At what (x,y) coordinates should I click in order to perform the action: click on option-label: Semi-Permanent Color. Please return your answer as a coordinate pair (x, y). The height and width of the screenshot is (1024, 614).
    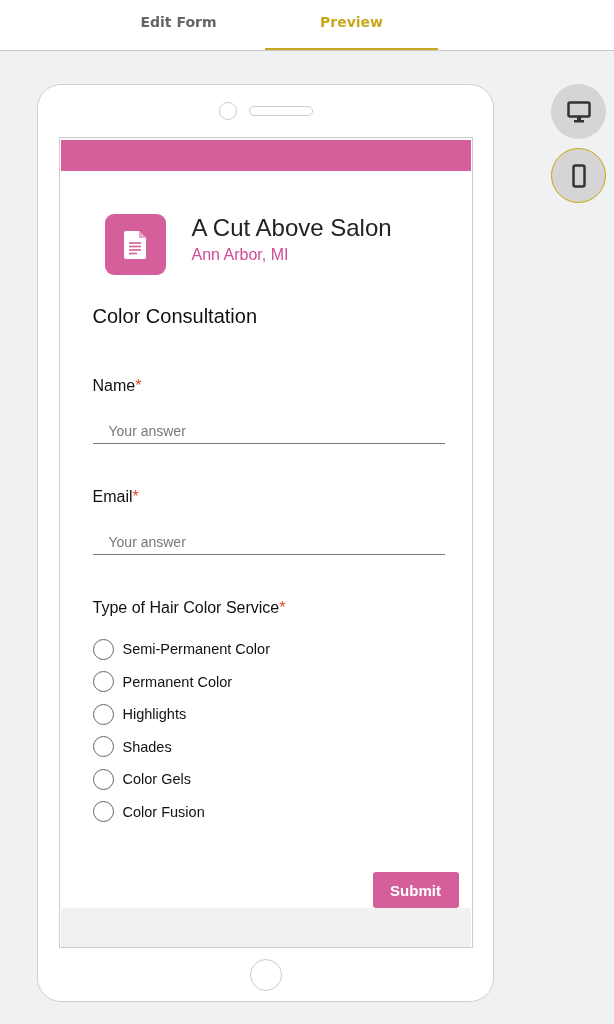
    Looking at the image, I should click on (196, 649).